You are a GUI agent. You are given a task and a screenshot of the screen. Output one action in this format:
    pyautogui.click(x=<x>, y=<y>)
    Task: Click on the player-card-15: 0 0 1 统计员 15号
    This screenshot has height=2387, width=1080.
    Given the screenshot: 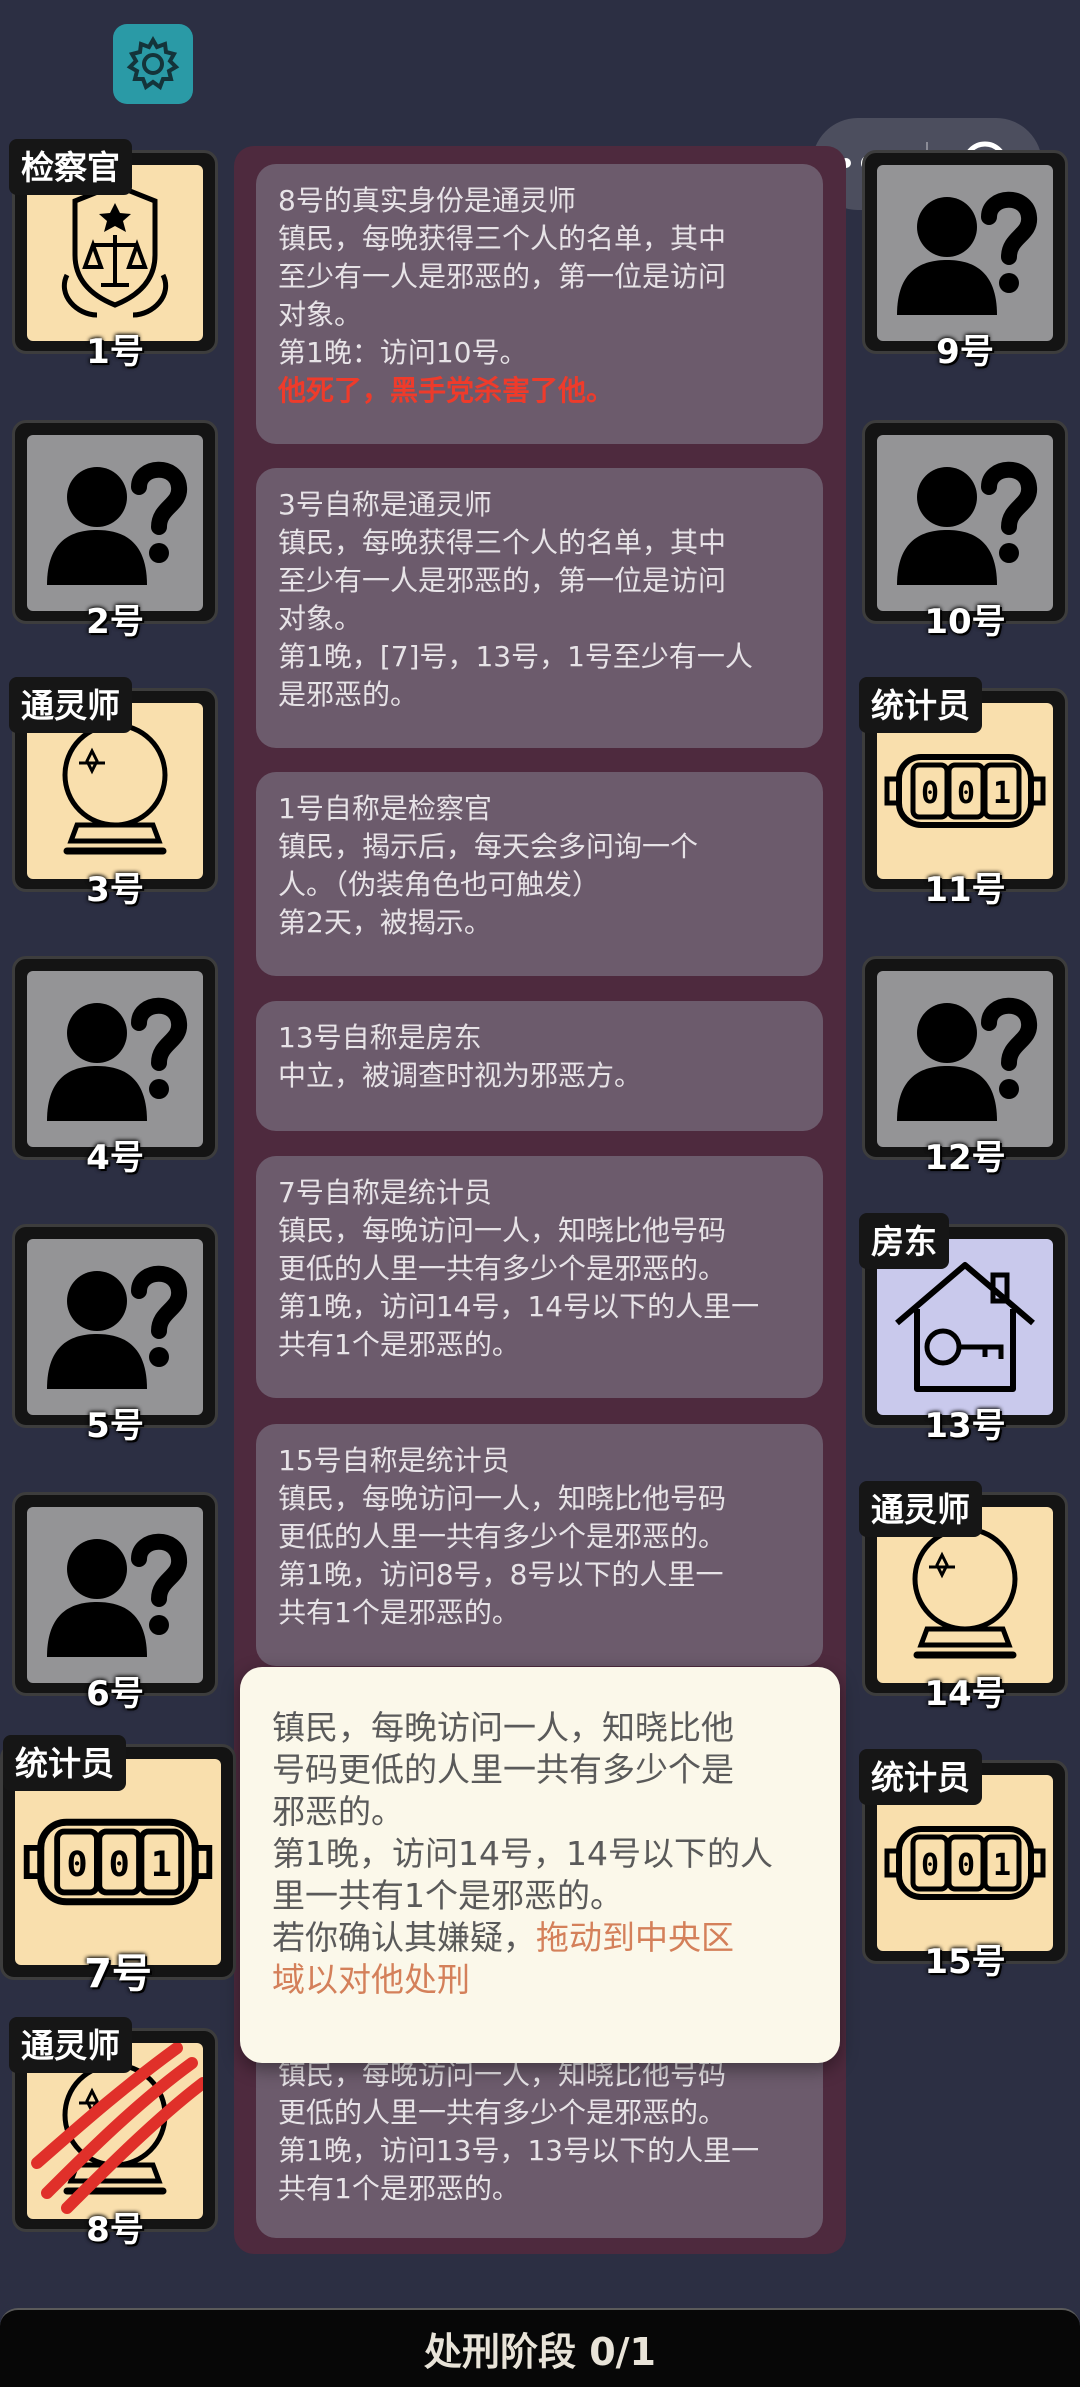 What is the action you would take?
    pyautogui.click(x=963, y=1865)
    